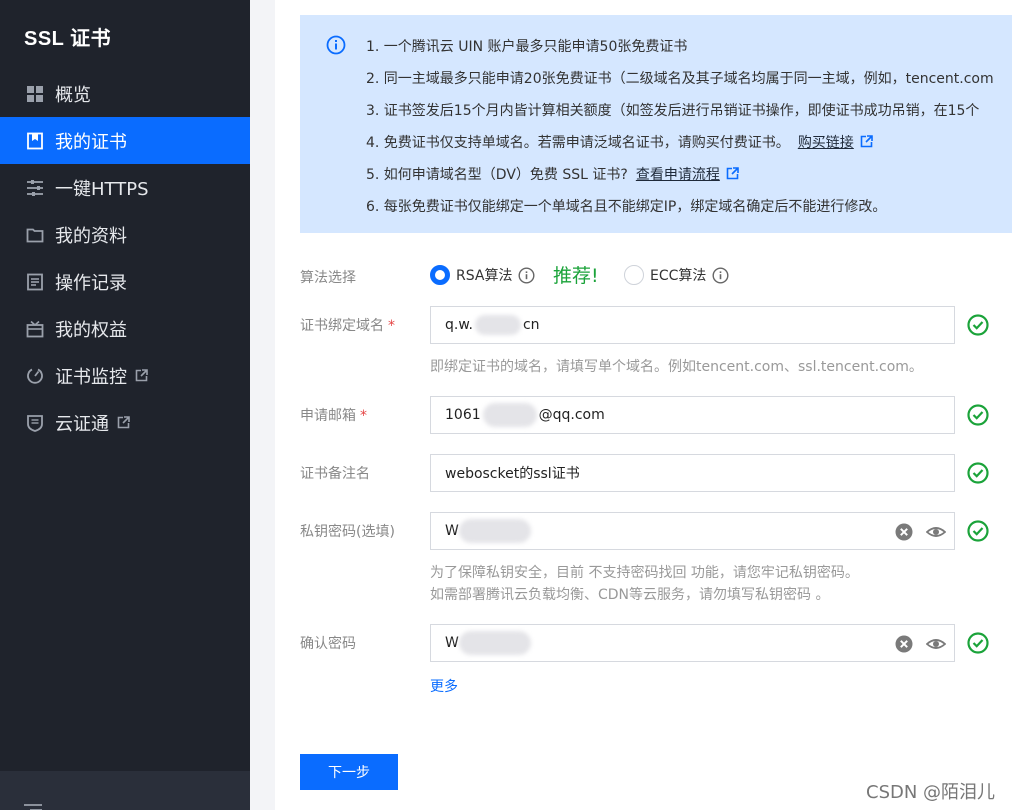  I want to click on key-password-input: W, so click(692, 531).